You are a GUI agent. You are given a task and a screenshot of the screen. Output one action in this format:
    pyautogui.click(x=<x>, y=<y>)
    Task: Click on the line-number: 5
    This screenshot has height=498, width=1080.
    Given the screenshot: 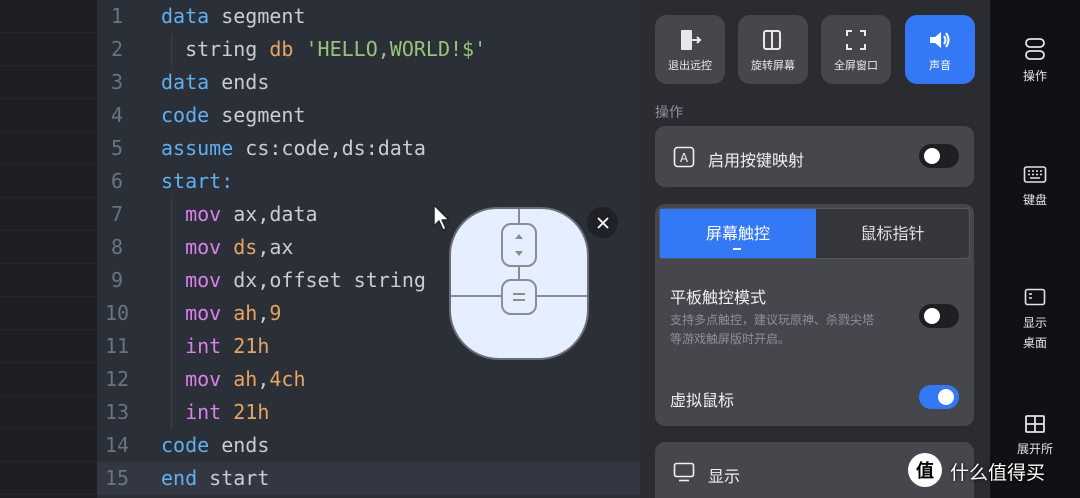 What is the action you would take?
    pyautogui.click(x=117, y=148)
    